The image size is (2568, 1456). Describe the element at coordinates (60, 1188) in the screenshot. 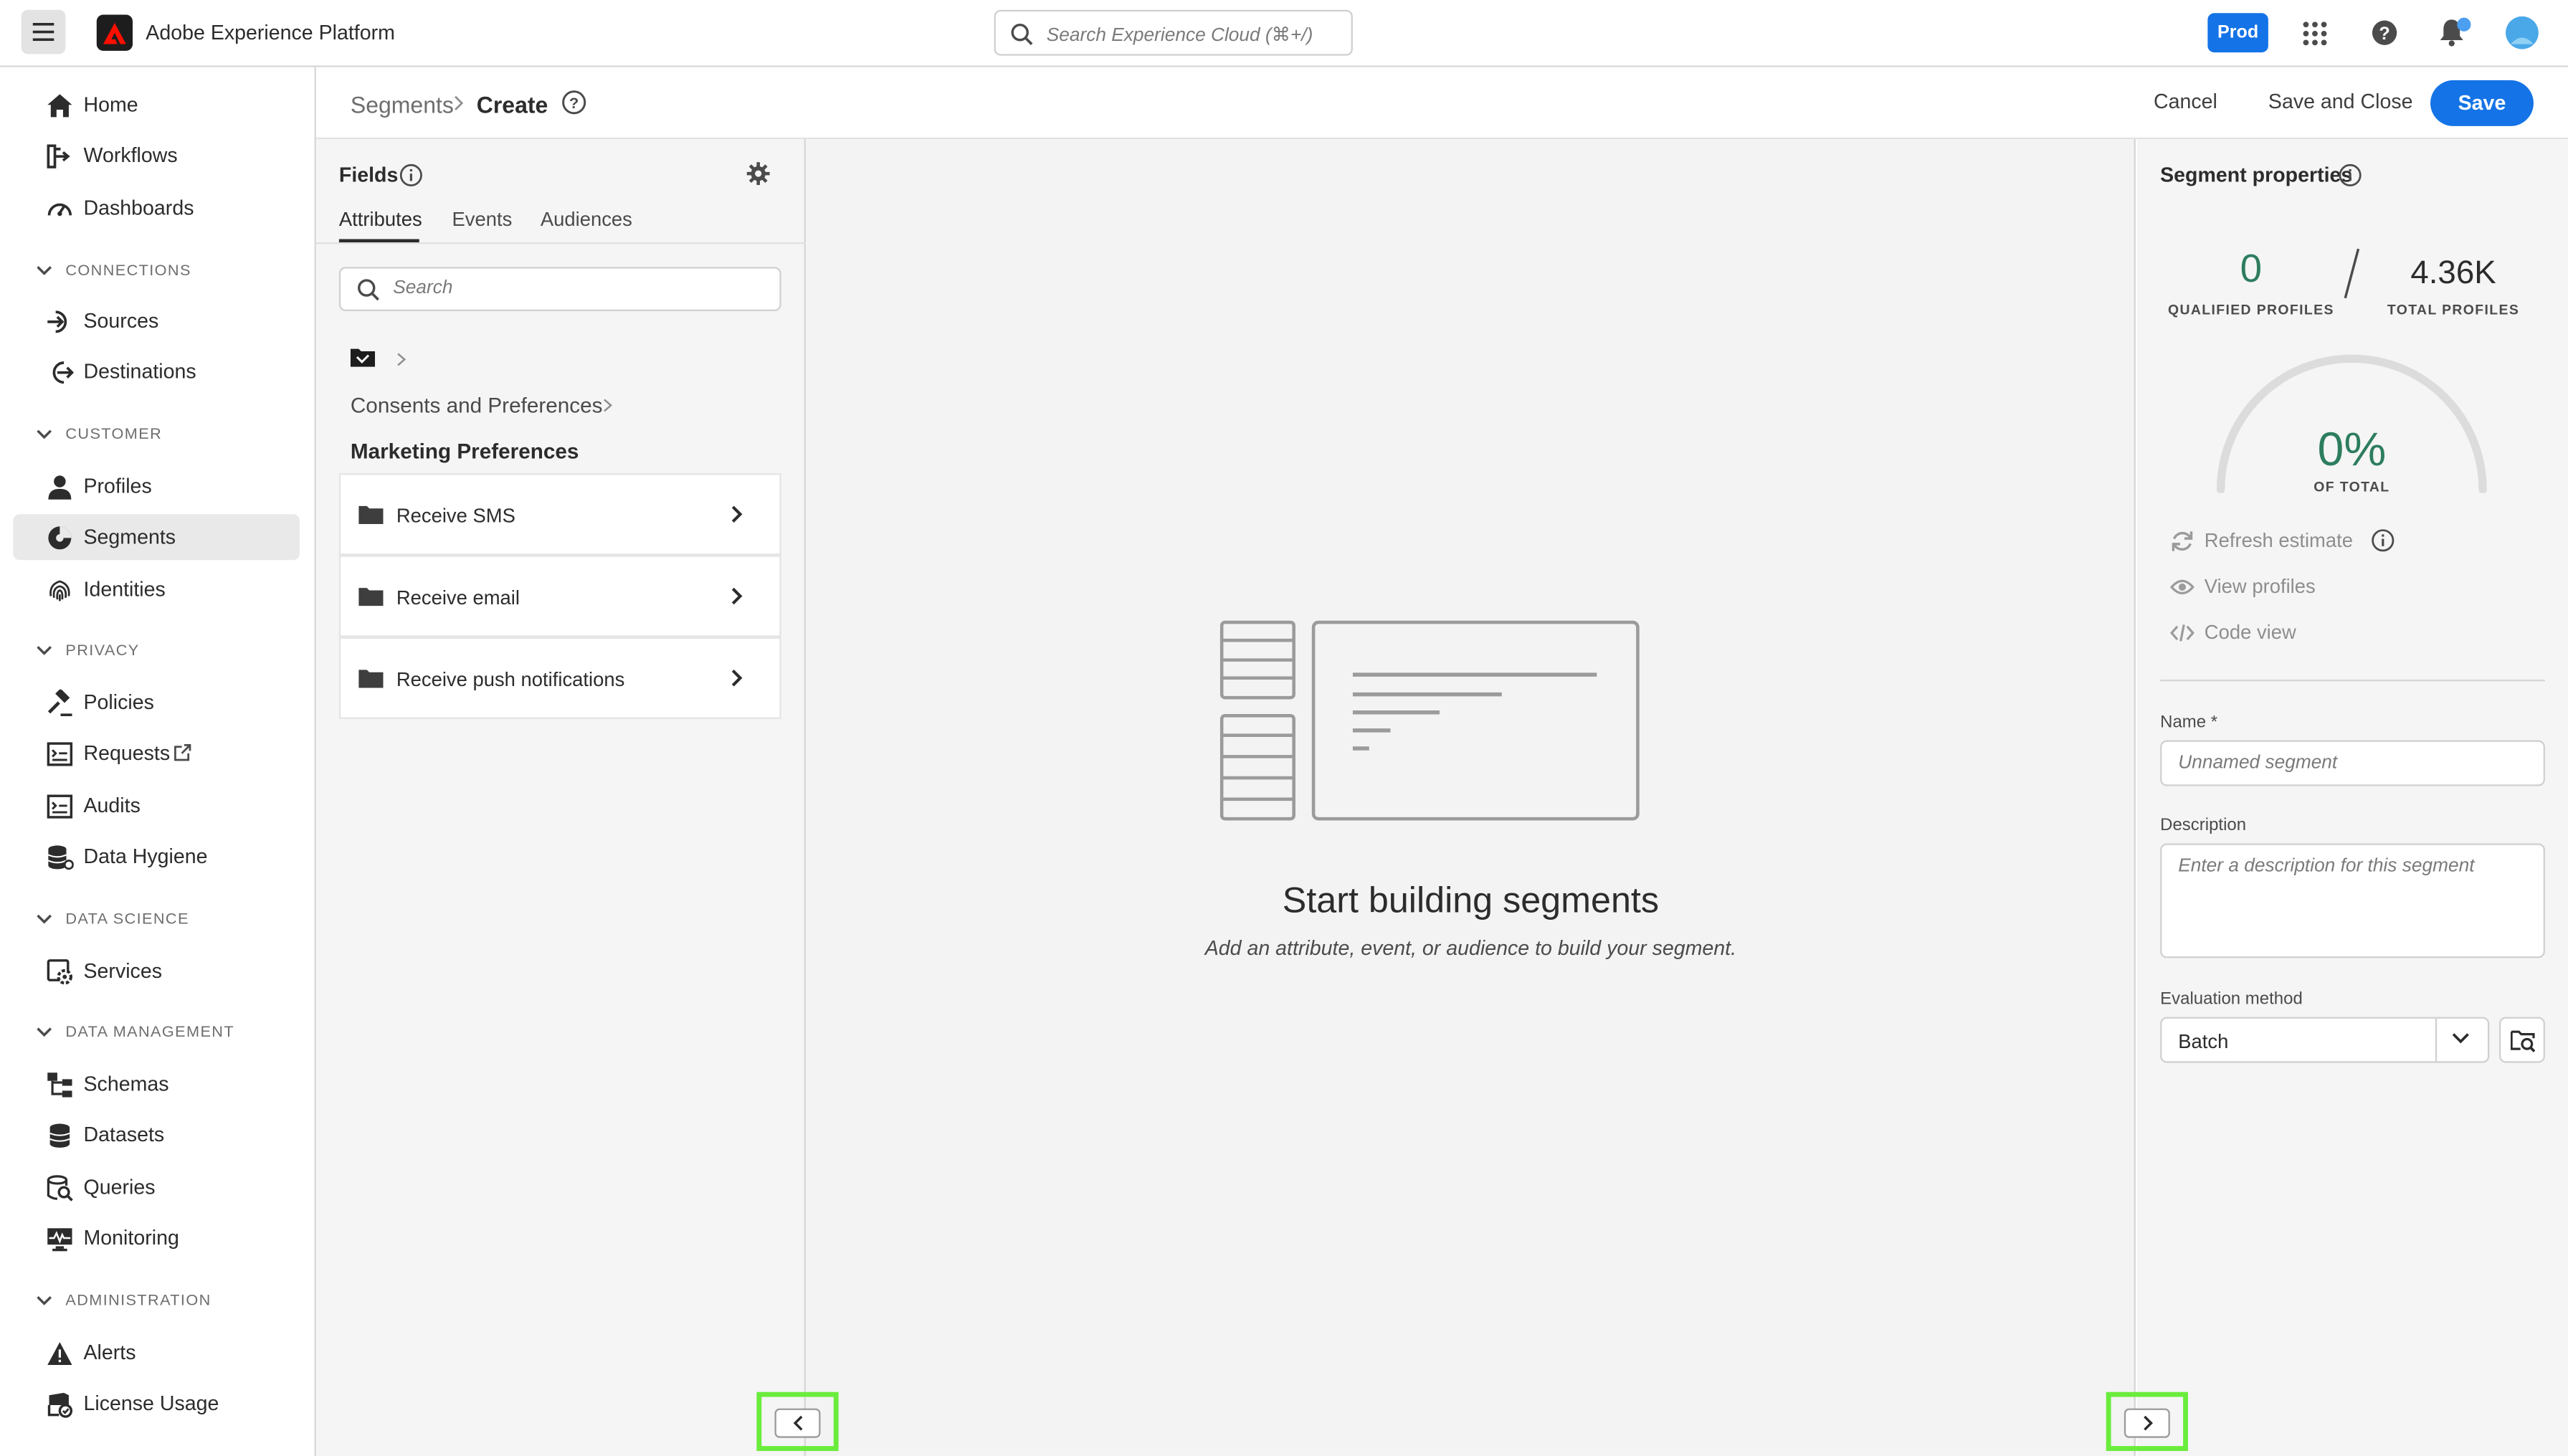

I see `queries-icon` at that location.